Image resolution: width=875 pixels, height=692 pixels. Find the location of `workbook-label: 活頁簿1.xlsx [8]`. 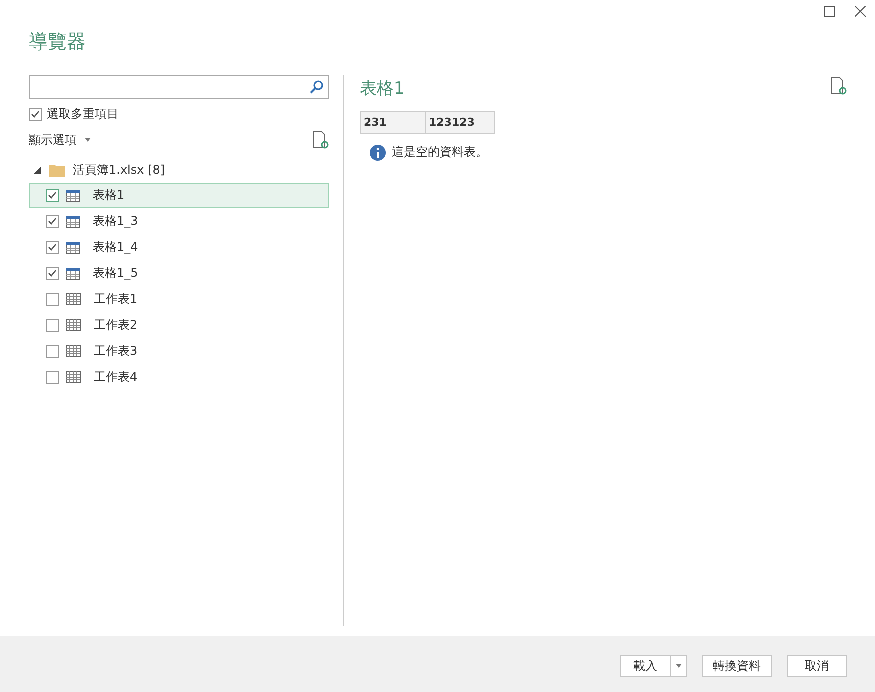

workbook-label: 活頁簿1.xlsx [8] is located at coordinates (119, 170).